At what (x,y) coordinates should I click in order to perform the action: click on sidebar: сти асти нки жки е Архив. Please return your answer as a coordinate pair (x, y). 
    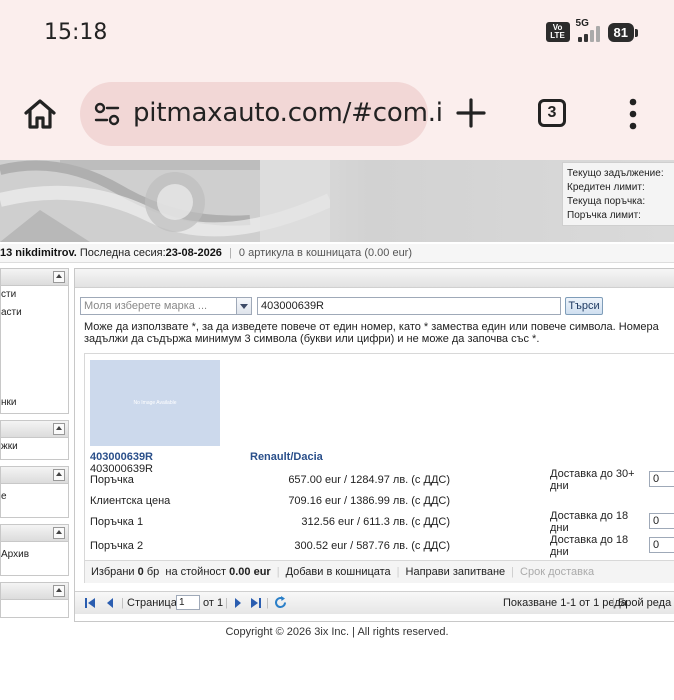
    Looking at the image, I should click on (34, 446).